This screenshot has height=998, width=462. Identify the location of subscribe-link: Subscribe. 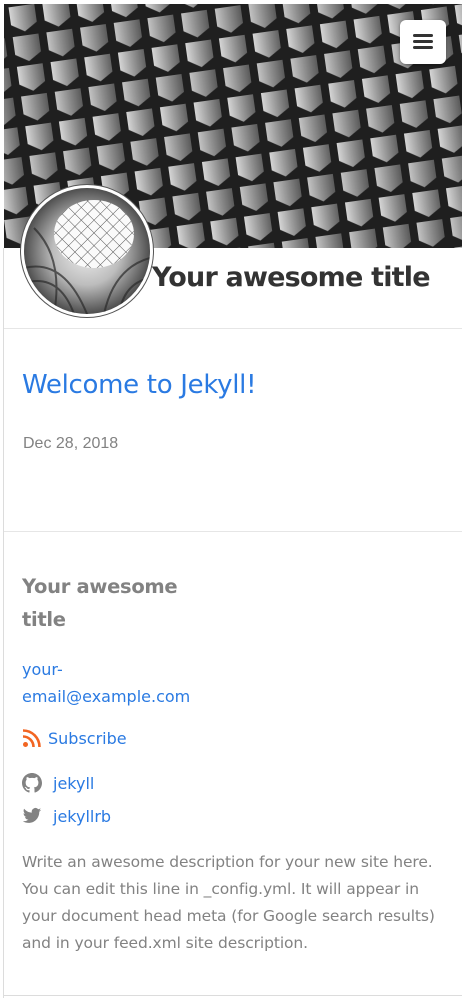
(74, 738).